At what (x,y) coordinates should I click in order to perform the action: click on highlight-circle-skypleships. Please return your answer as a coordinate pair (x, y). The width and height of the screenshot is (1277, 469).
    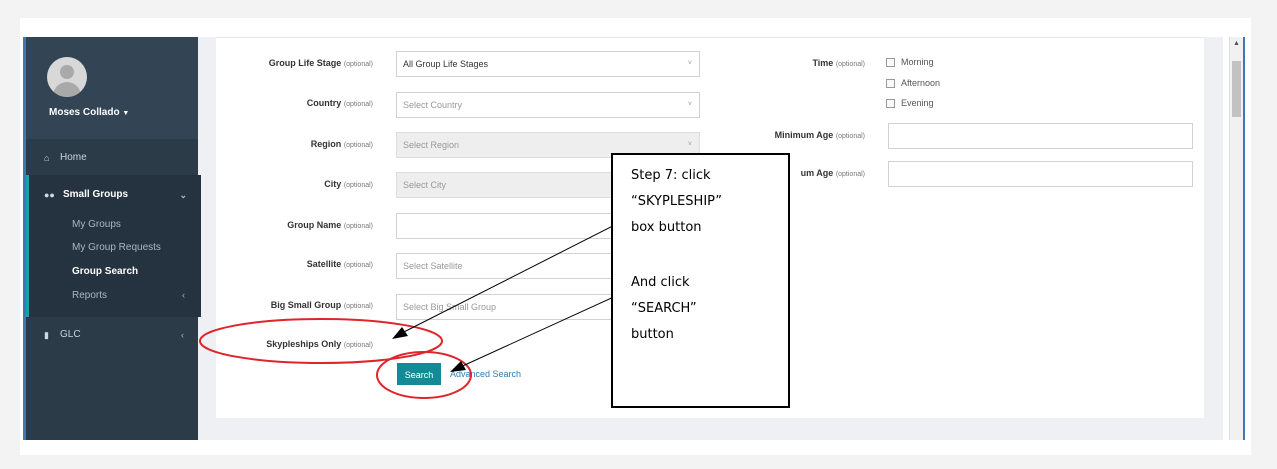
    Looking at the image, I should click on (321, 341).